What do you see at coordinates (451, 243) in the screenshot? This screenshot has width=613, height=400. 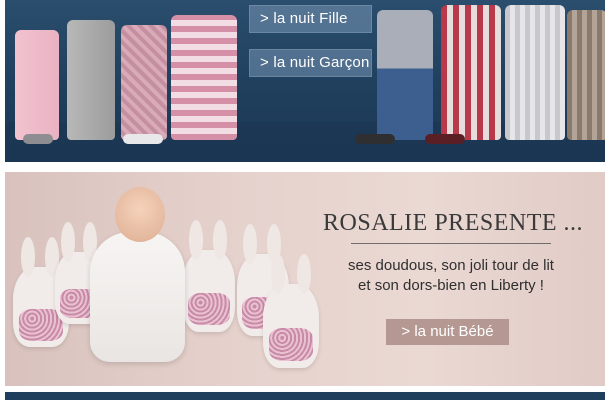 I see `headline-divider` at bounding box center [451, 243].